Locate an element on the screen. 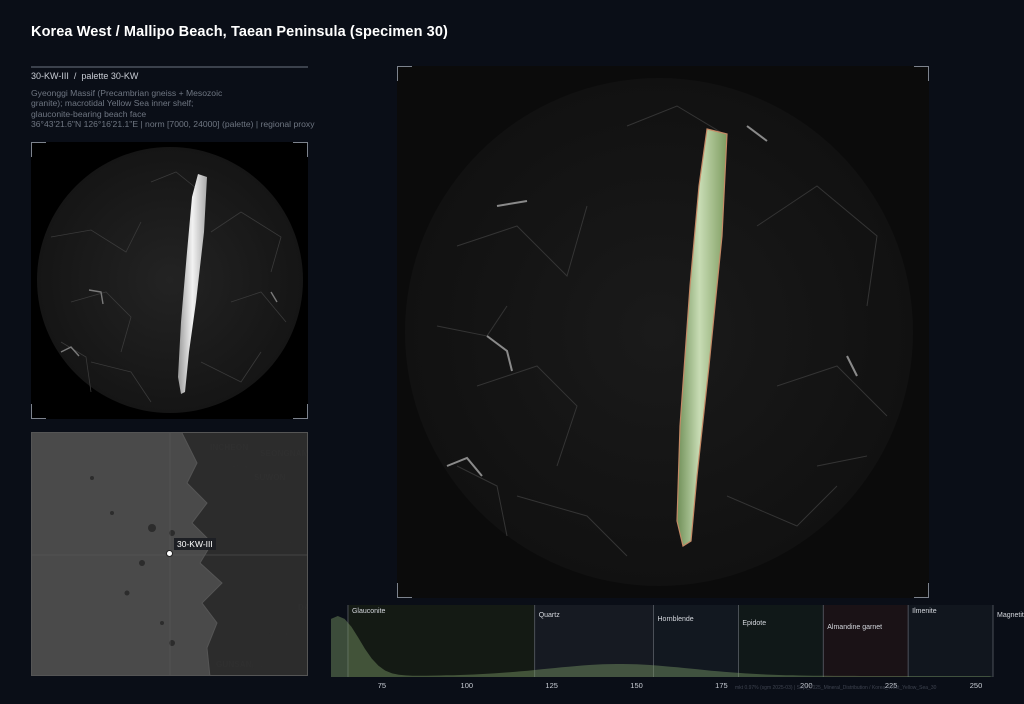 The image size is (1024, 704). mineral-label: Ilmenite is located at coordinates (924, 611).